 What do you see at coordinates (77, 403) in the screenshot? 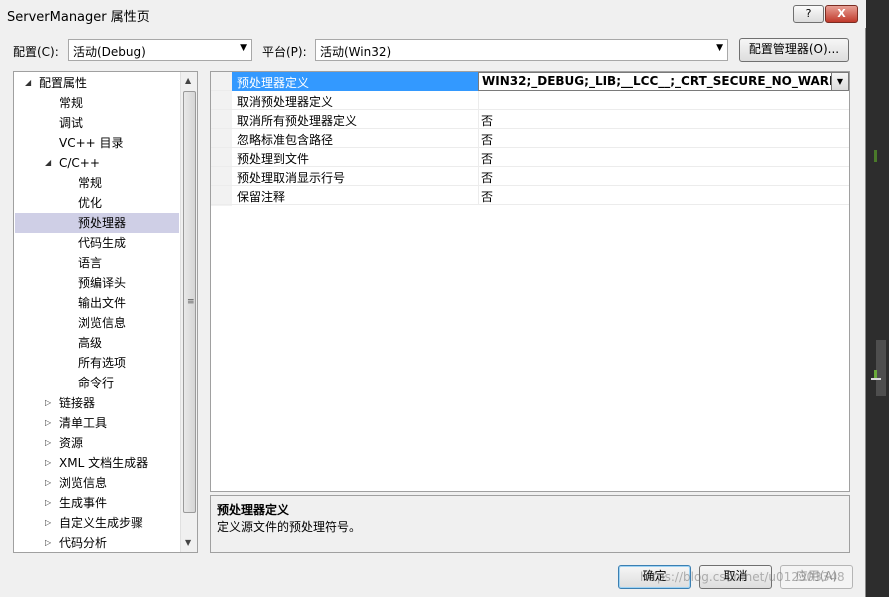
I see `tree-item-label: 链接器` at bounding box center [77, 403].